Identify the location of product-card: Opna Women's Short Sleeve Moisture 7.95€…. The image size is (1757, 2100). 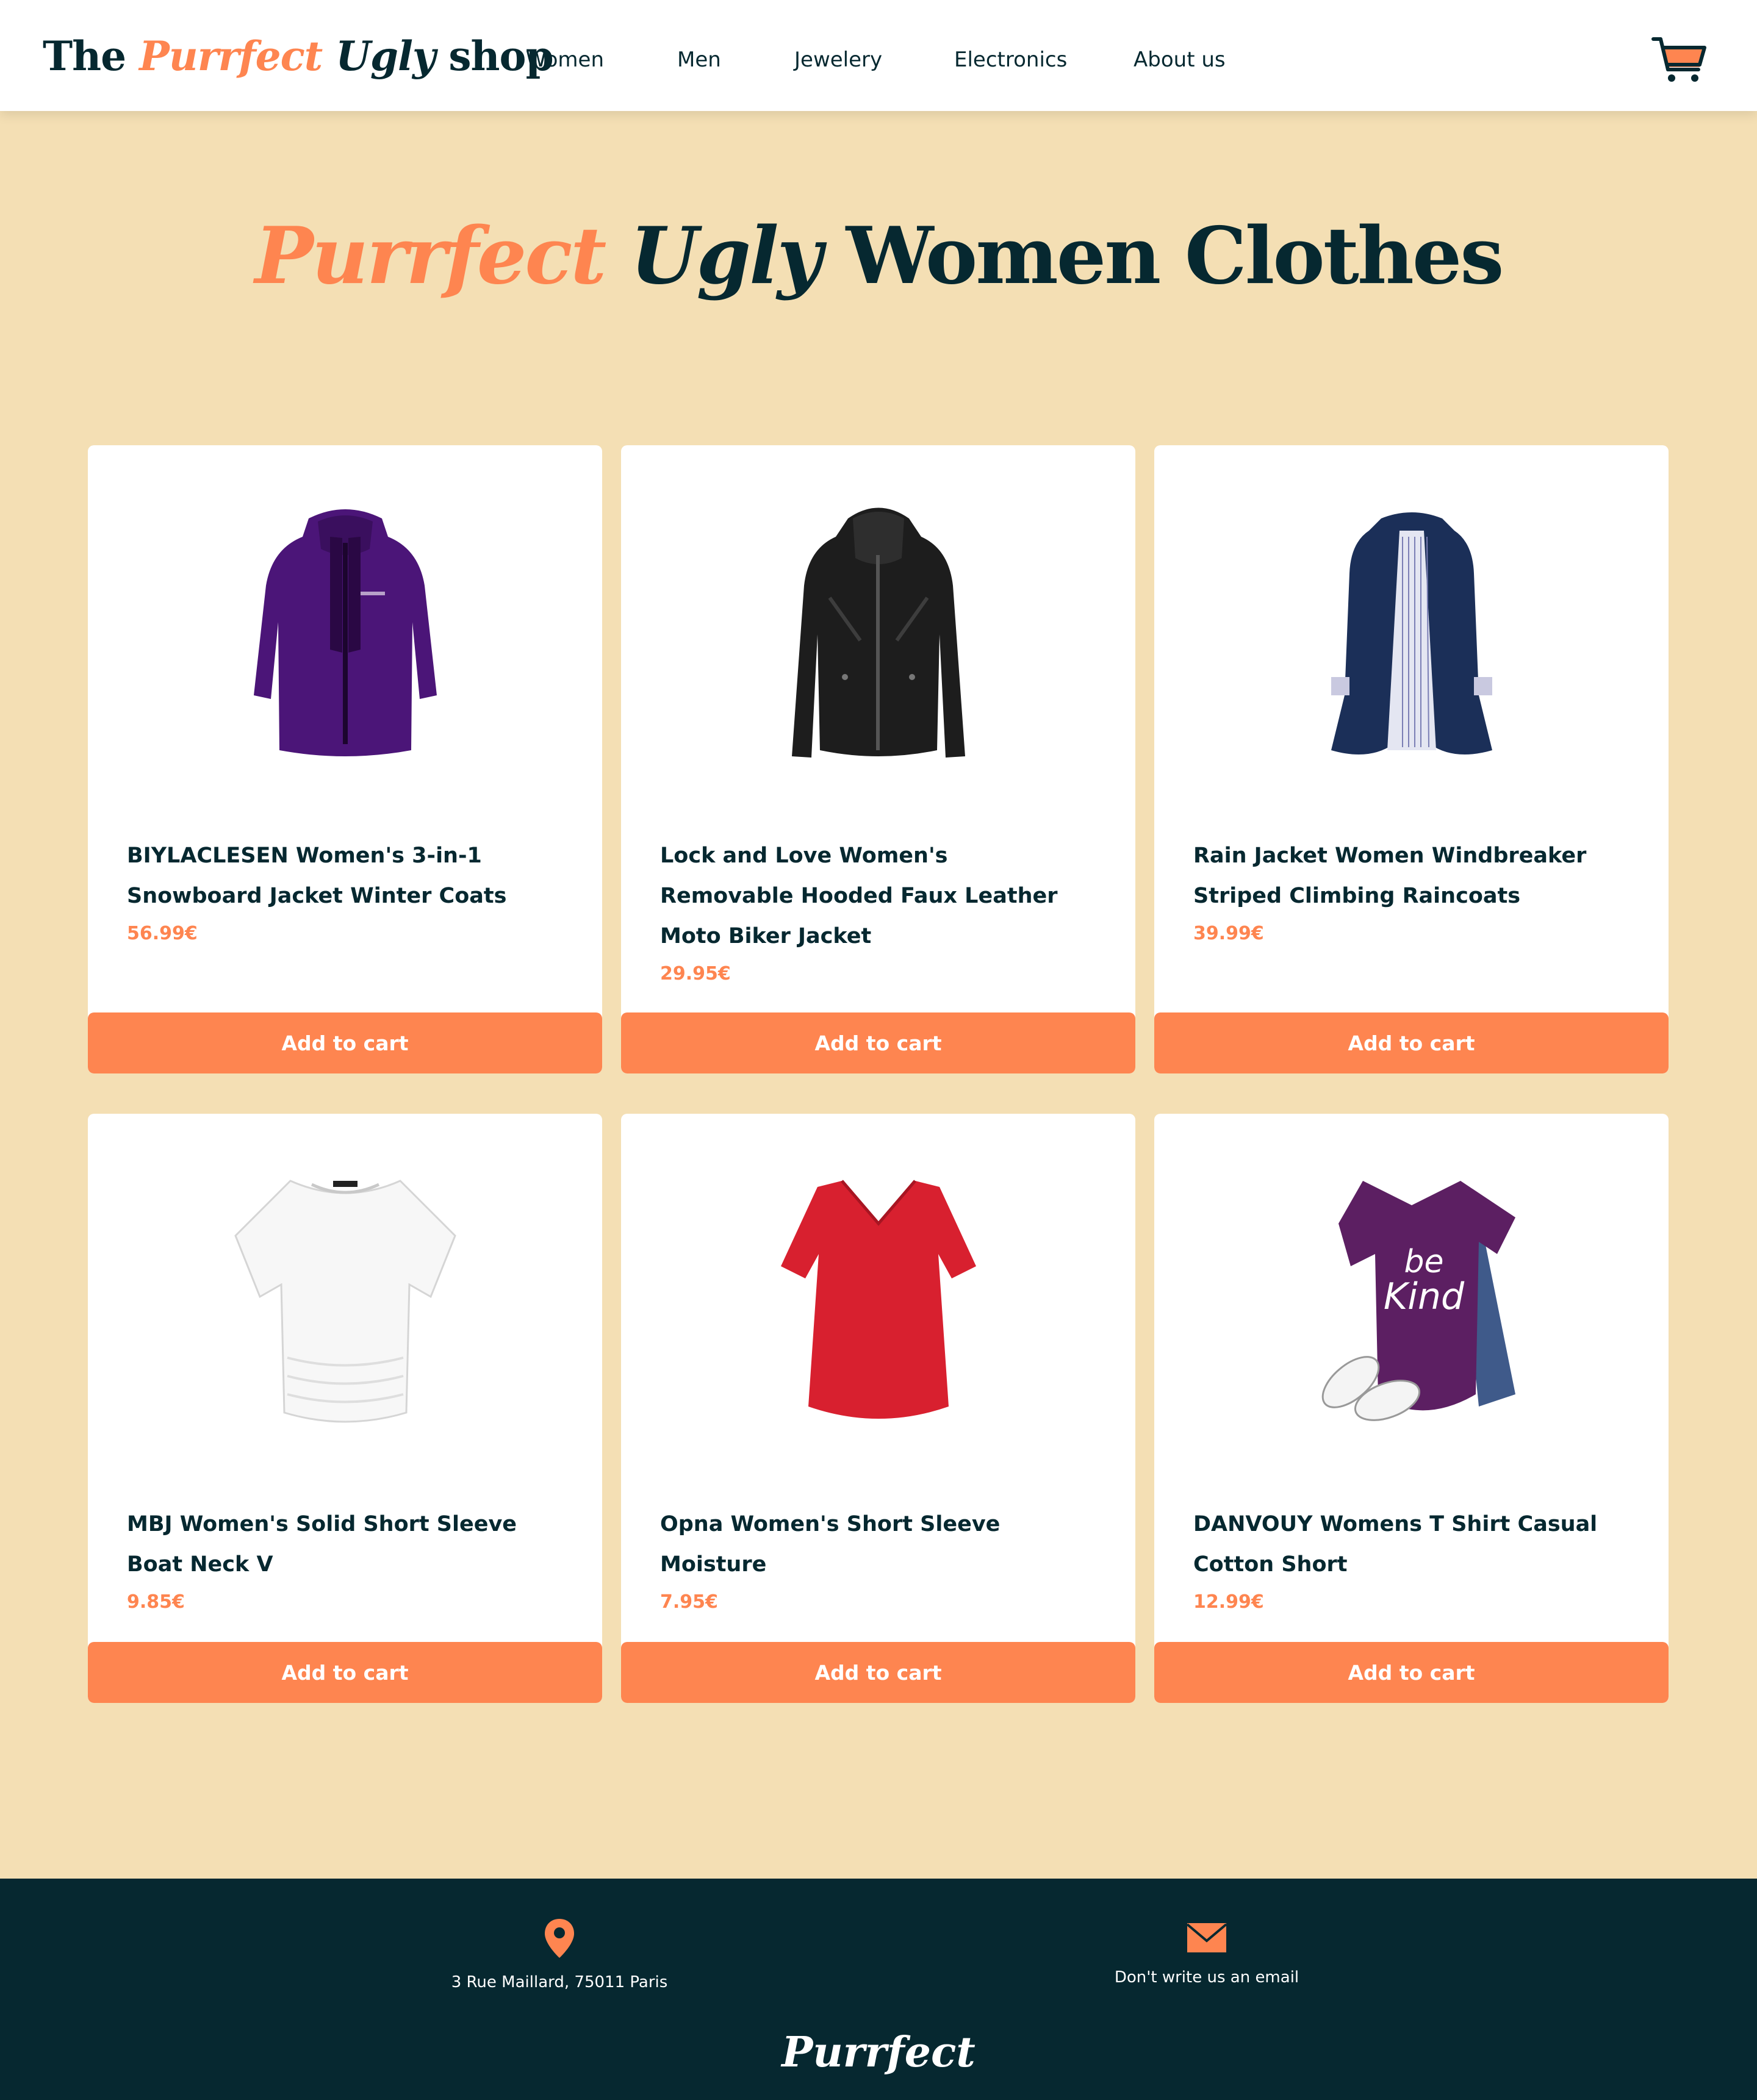
(878, 1408).